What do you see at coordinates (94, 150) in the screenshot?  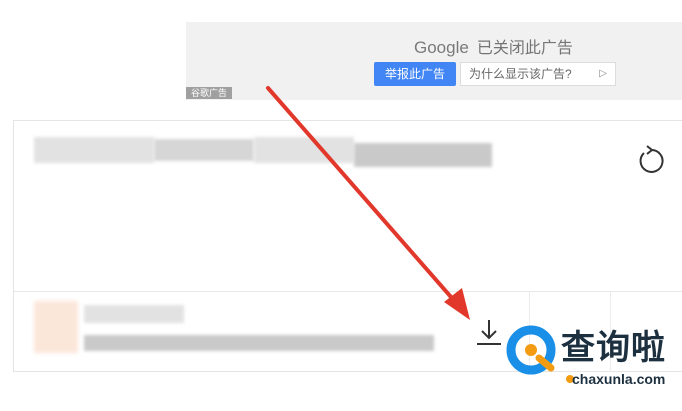 I see `blurred-title` at bounding box center [94, 150].